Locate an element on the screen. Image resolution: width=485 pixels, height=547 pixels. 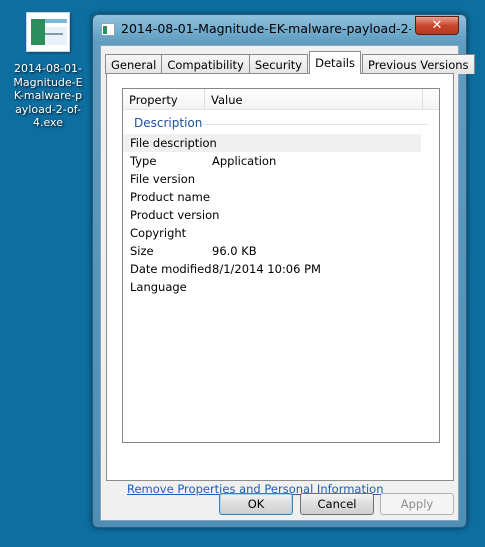
property-value: 8/1/2014 10:06 PM is located at coordinates (266, 269).